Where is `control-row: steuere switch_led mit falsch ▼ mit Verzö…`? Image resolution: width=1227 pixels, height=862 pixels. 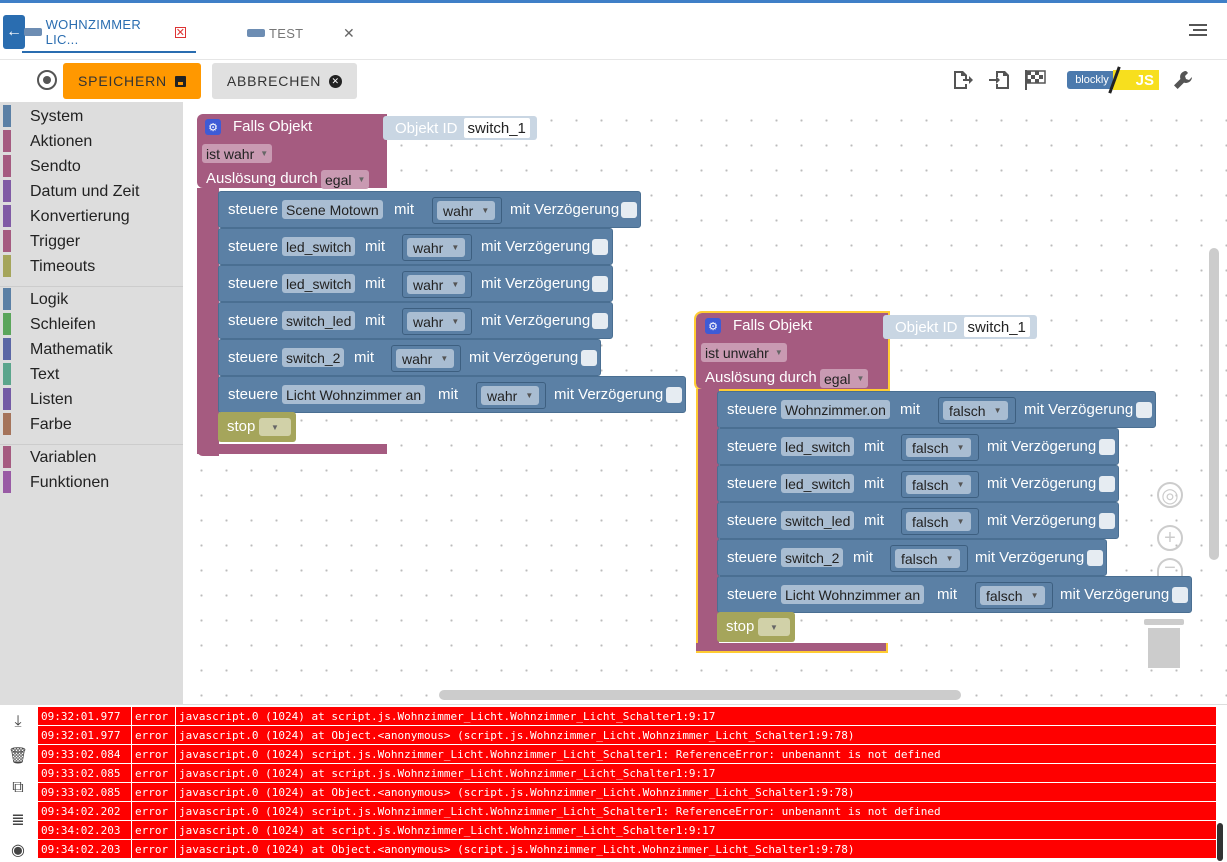 control-row: steuere switch_led mit falsch ▼ mit Verzö… is located at coordinates (918, 520).